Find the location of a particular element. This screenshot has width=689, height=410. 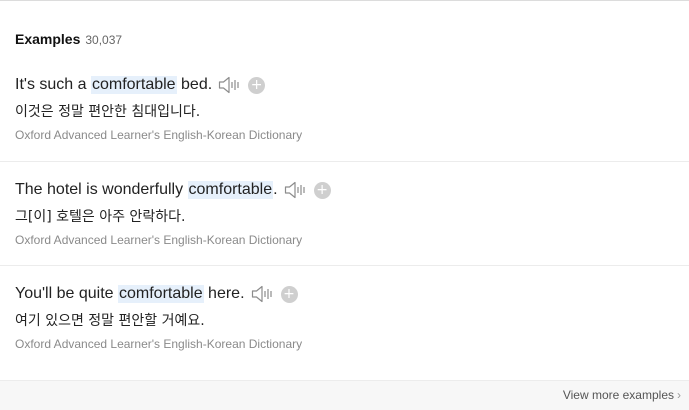

view-more-examples-link: View more examples › is located at coordinates (622, 395).